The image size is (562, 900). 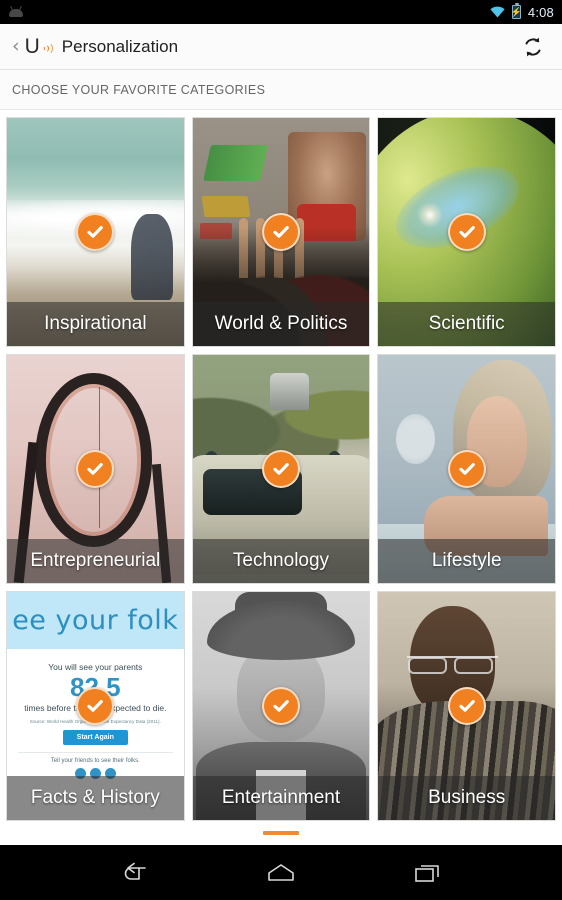 I want to click on webpage-hero-text: ee your folk, so click(x=95, y=620).